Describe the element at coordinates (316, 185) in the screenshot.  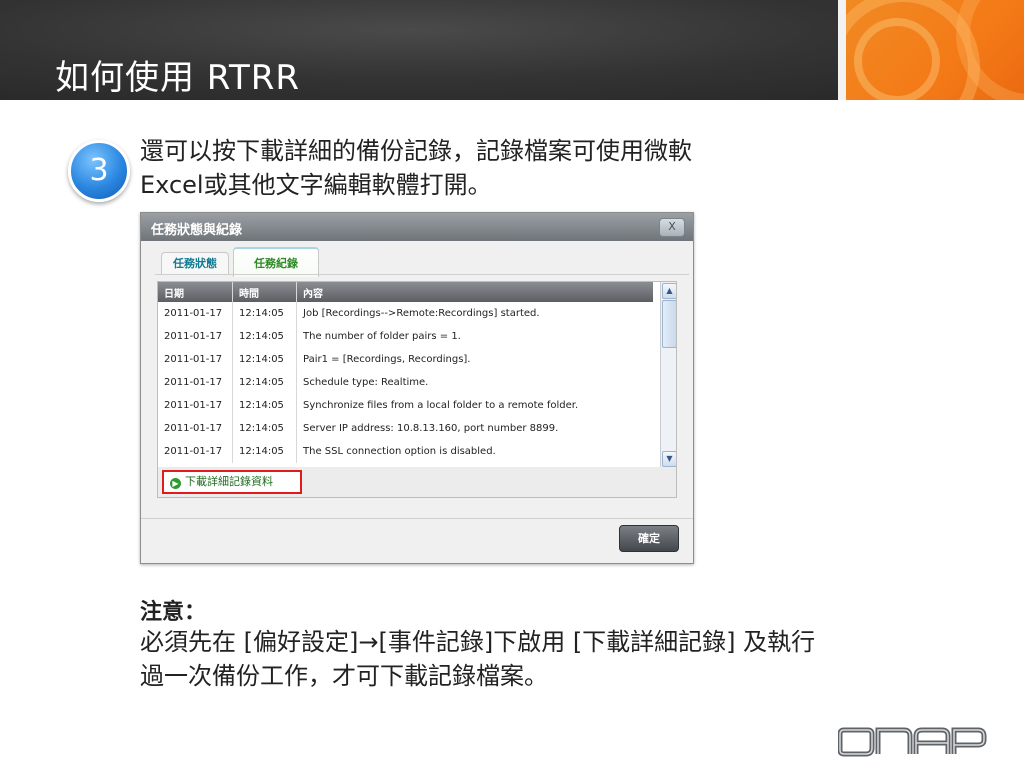
I see `step-text-line: Excel或其他文字編輯軟體打開。` at that location.